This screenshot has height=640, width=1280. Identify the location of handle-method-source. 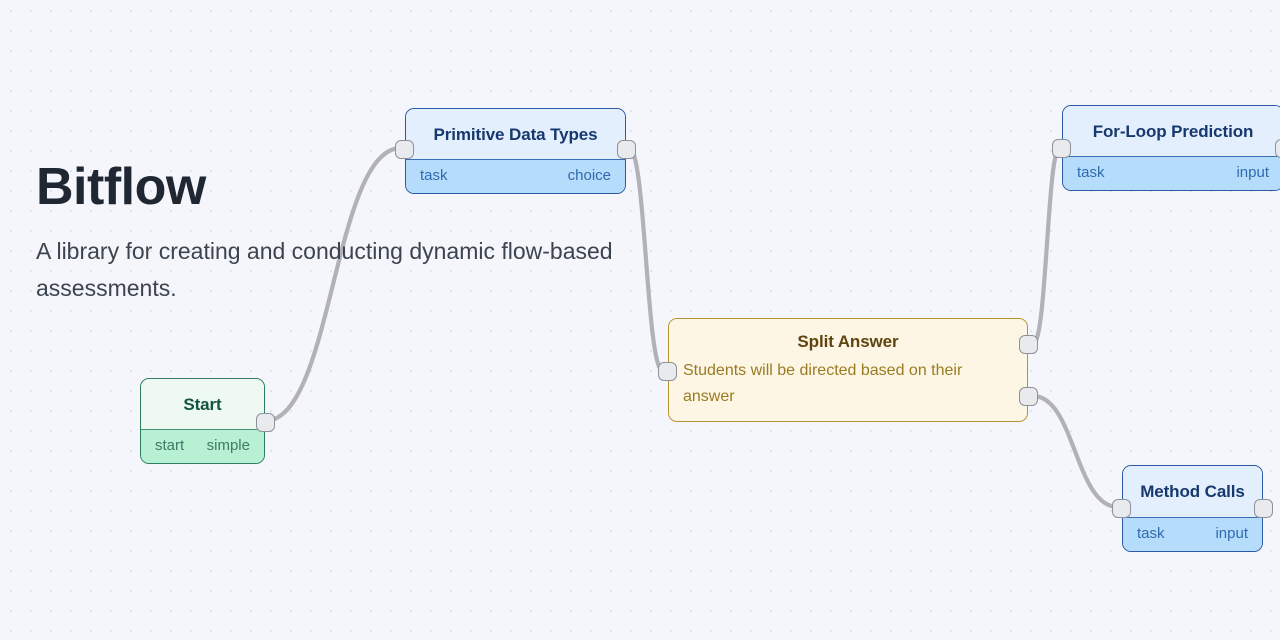
(1263, 508).